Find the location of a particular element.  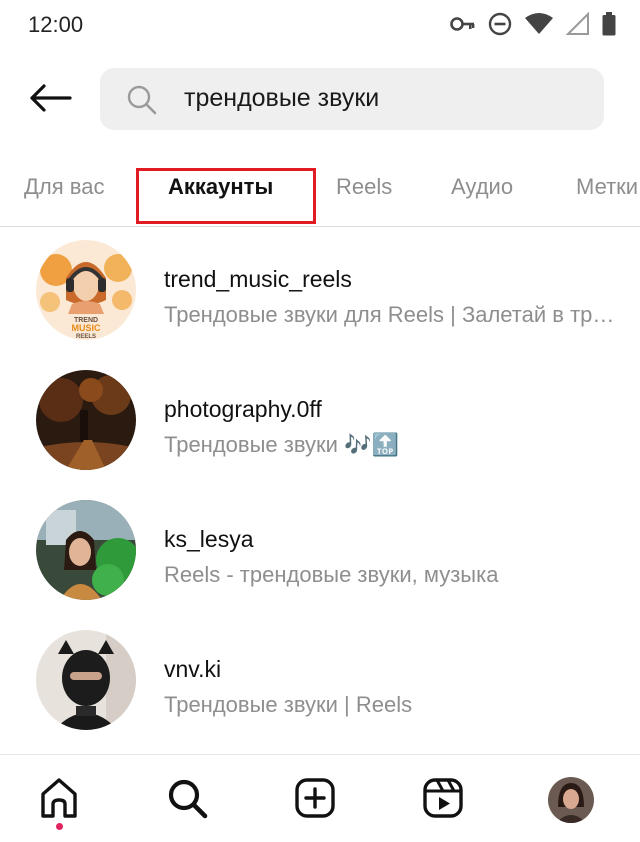

nav-create-button is located at coordinates (315, 800).